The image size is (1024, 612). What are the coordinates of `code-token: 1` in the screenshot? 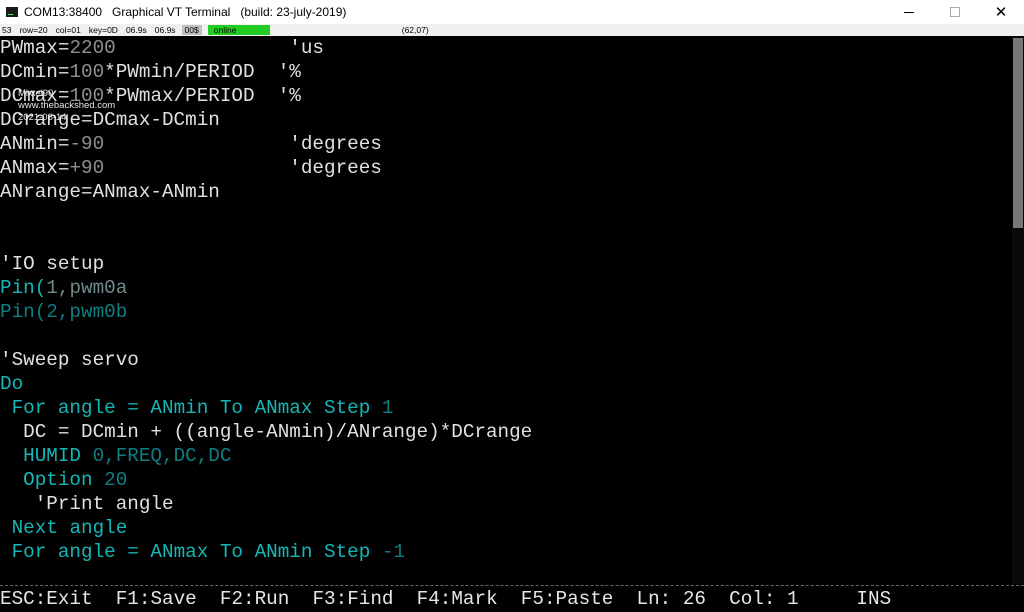 It's located at (387, 408).